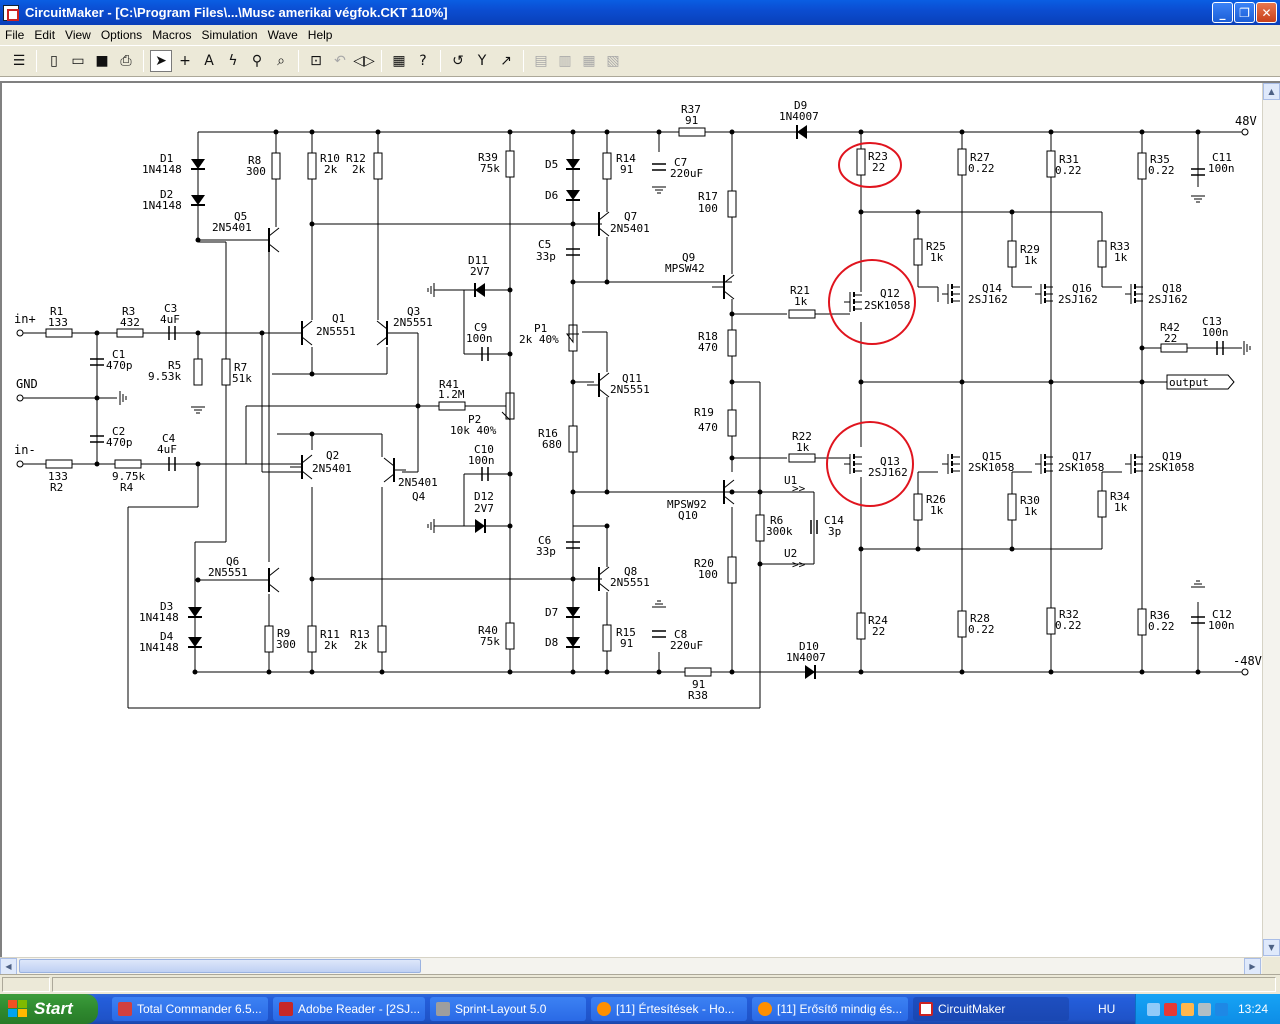 The width and height of the screenshot is (1280, 1024). I want to click on window-arrange-icon: ▦, so click(589, 61).